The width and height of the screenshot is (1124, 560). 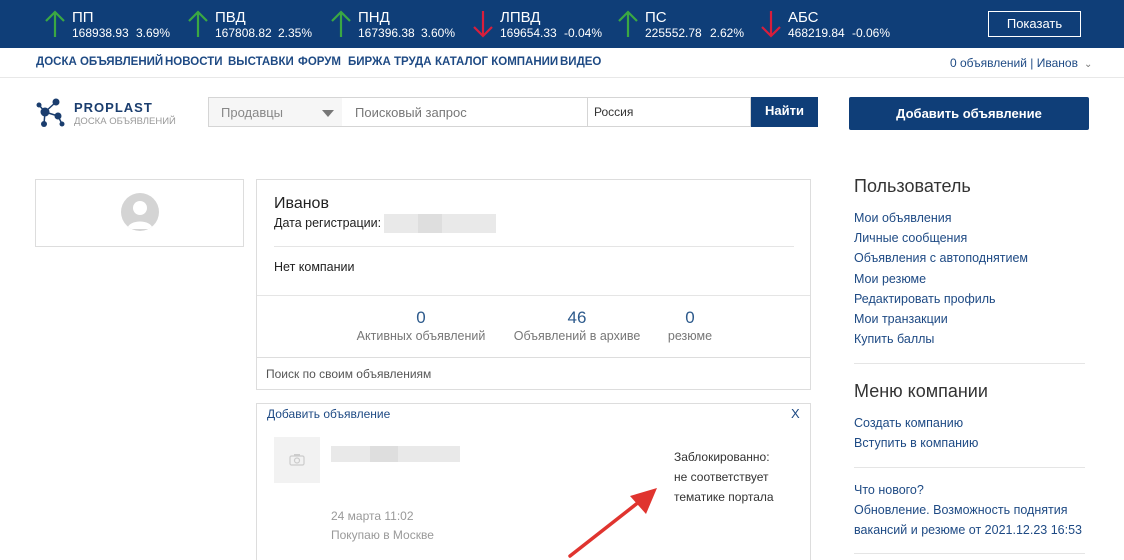 What do you see at coordinates (816, 33) in the screenshot?
I see `ticker-price: 468219.84` at bounding box center [816, 33].